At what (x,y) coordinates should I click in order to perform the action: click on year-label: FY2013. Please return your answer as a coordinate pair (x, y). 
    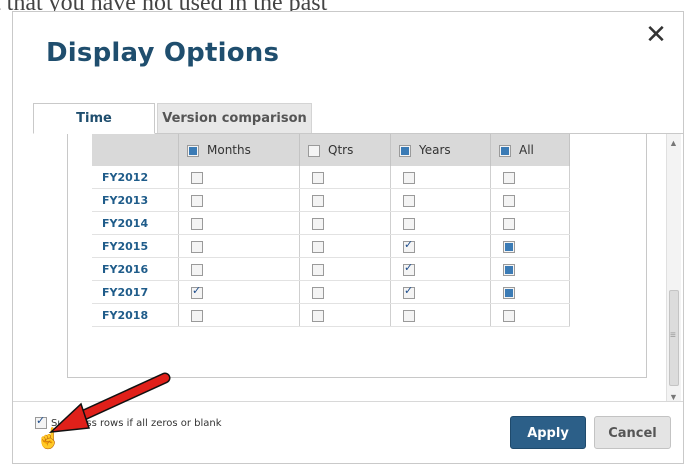
    Looking at the image, I should click on (135, 200).